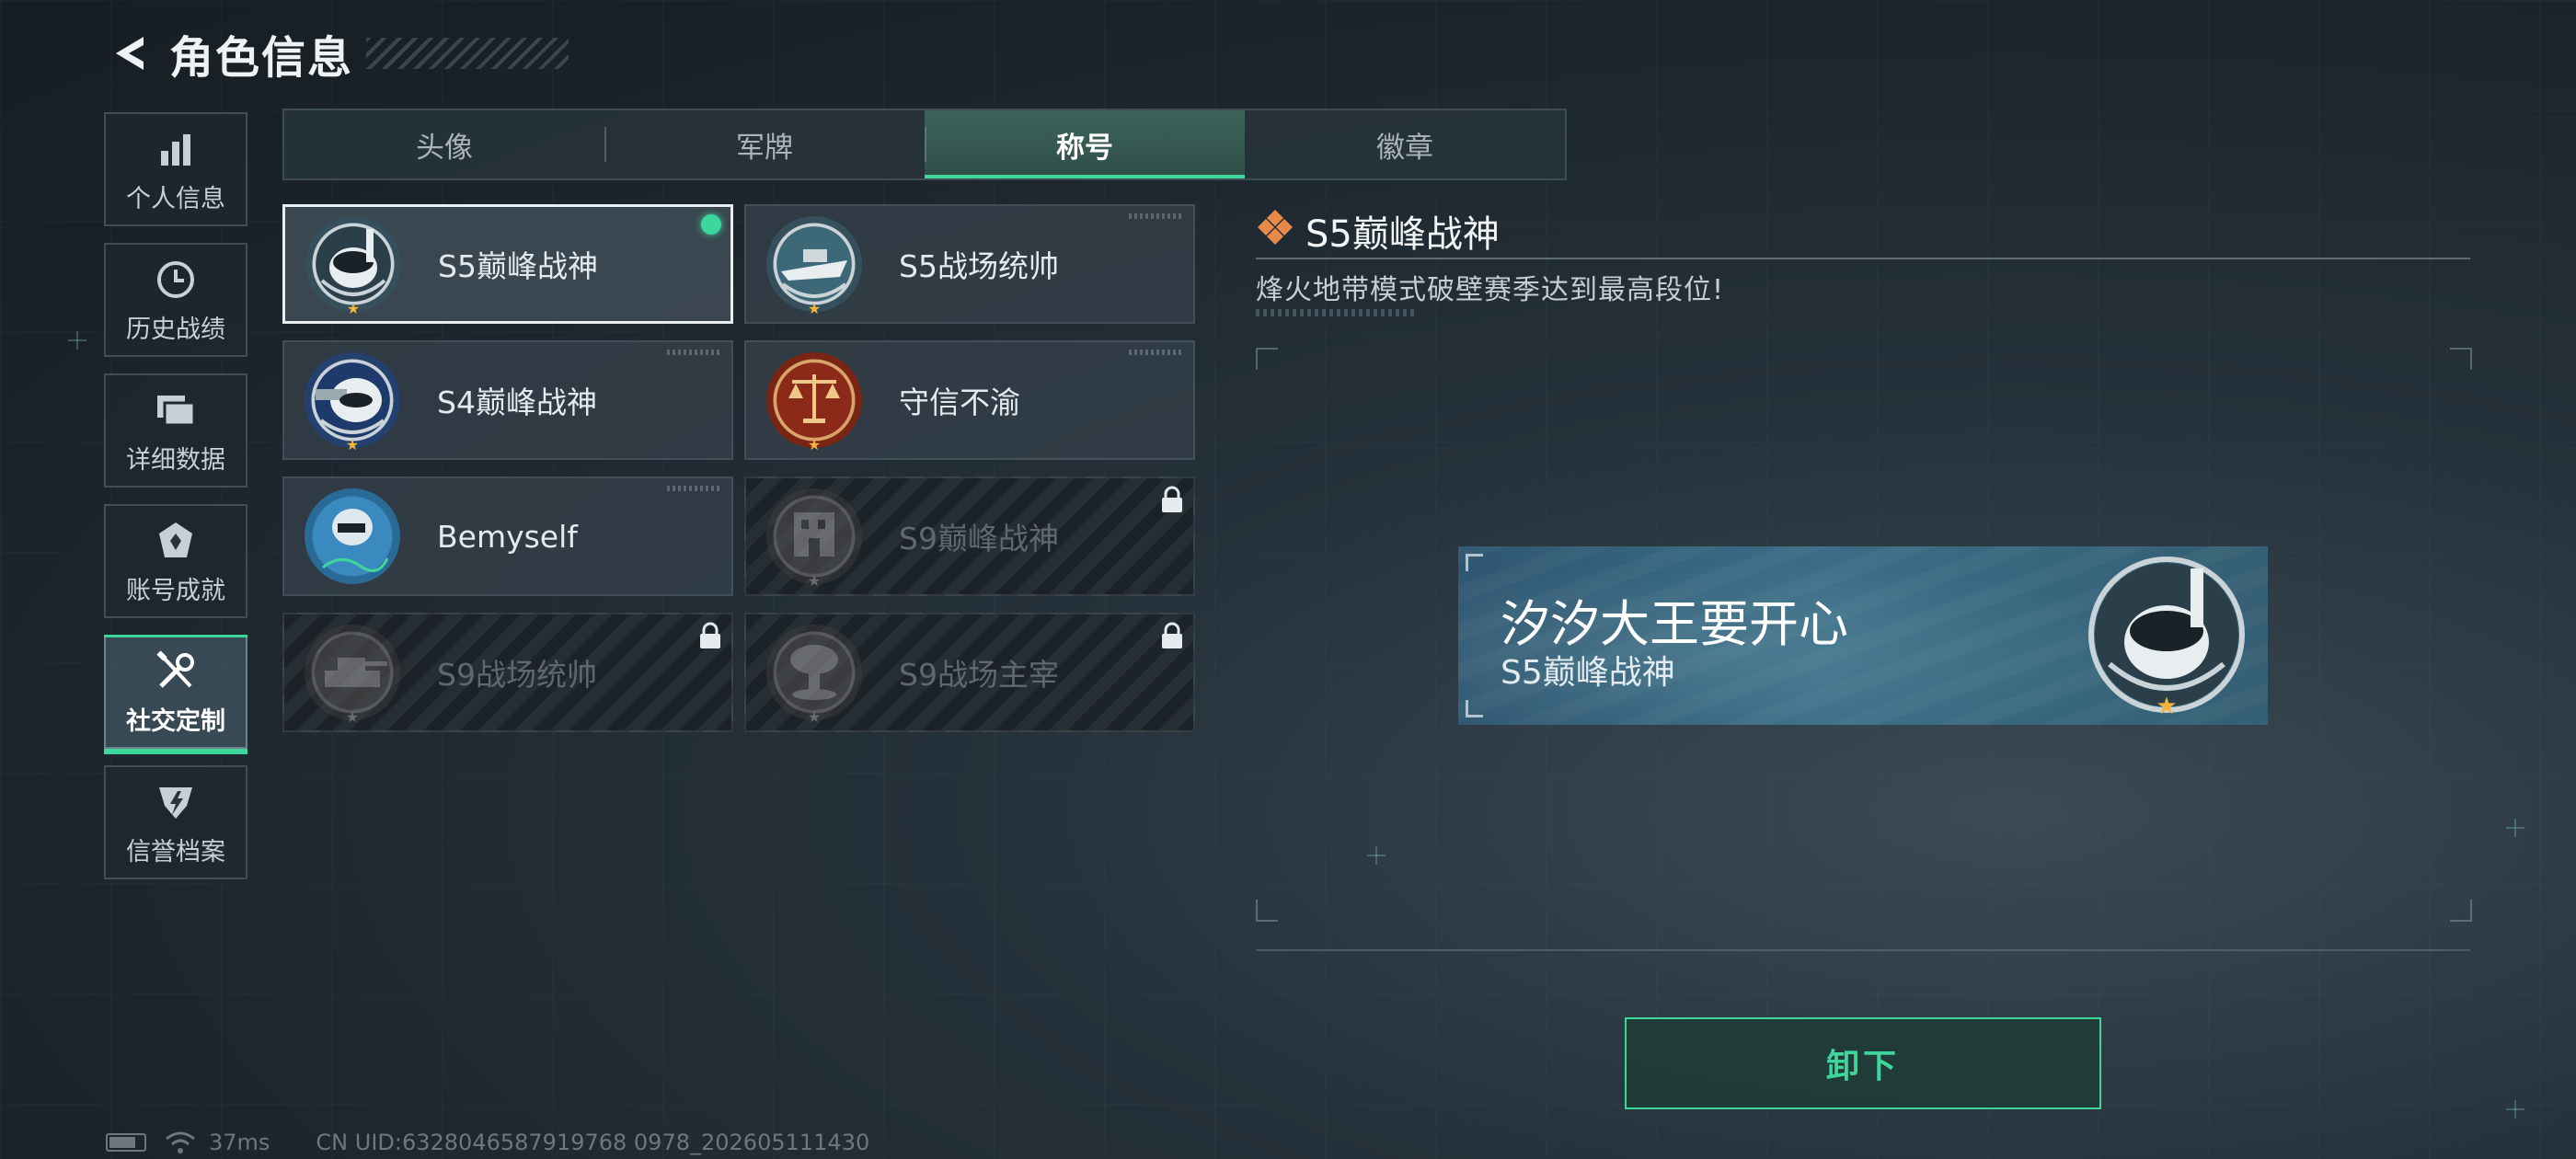 The height and width of the screenshot is (1159, 2576). I want to click on title-card: ★ S9巅峰战神, so click(970, 536).